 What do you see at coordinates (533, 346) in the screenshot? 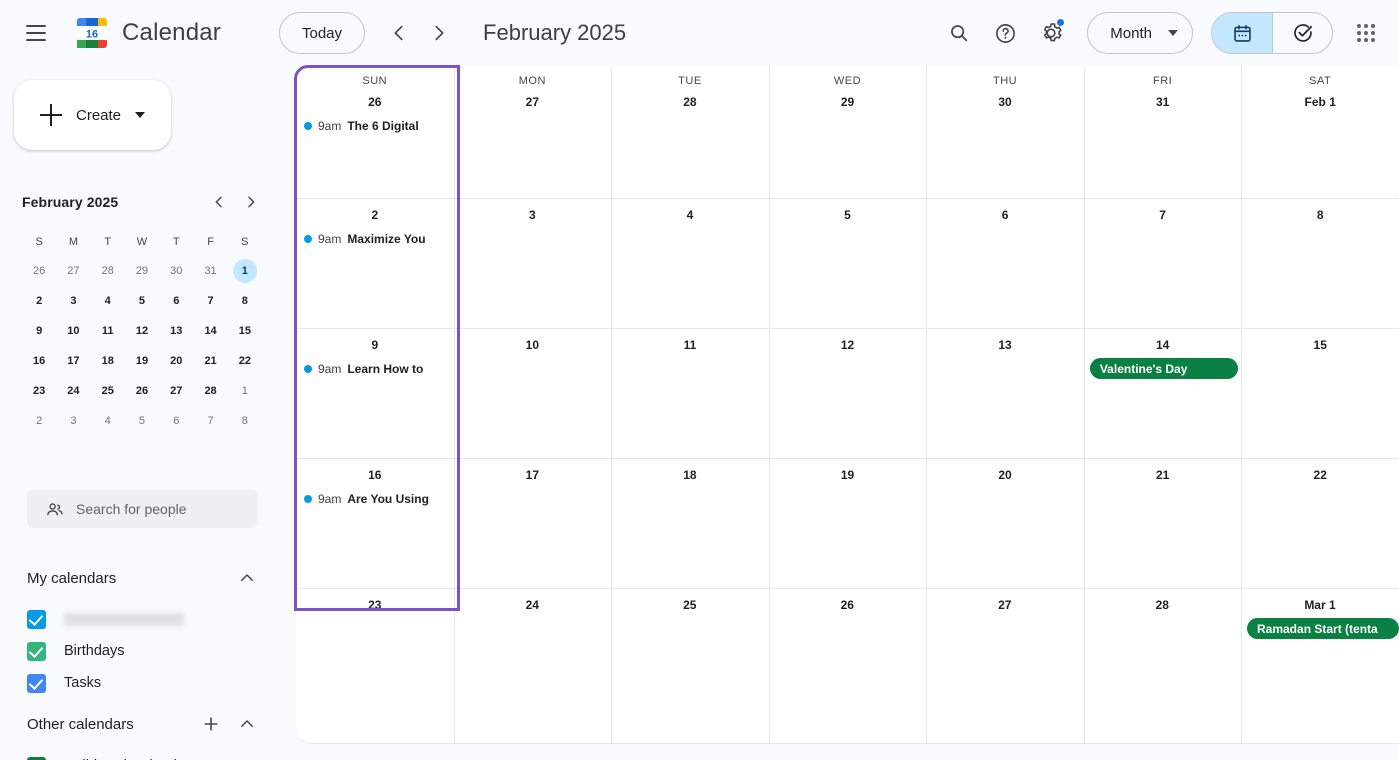
I see `day-number: 10` at bounding box center [533, 346].